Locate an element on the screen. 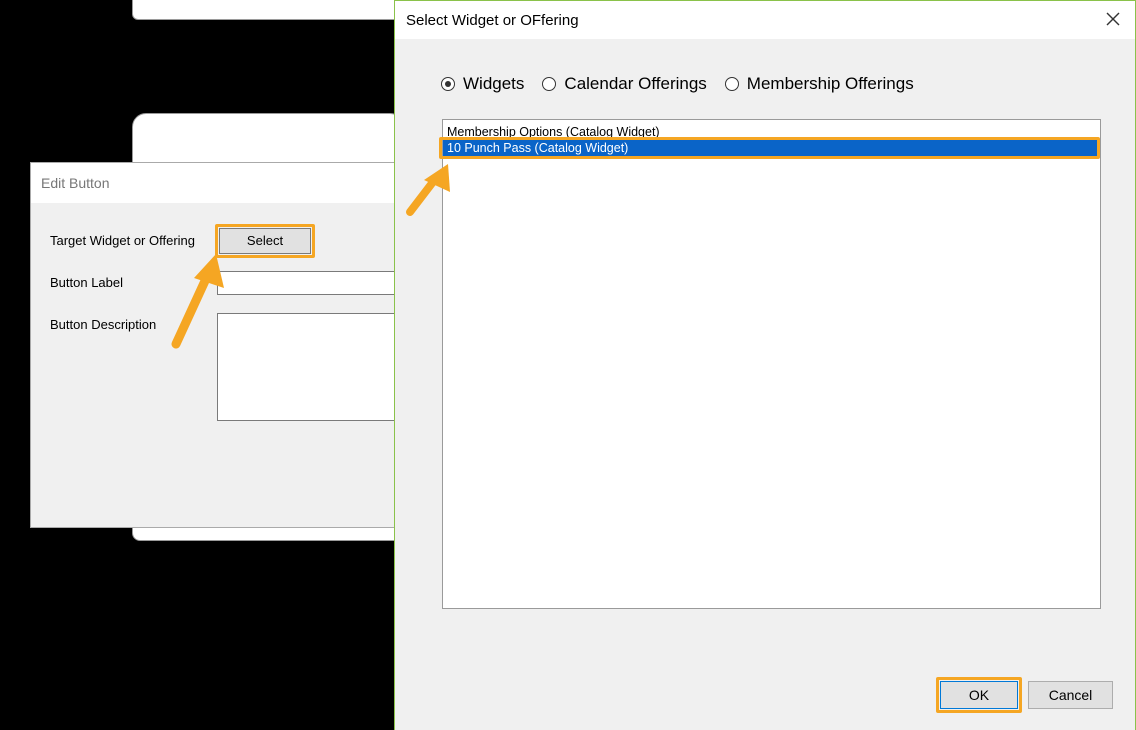  radio-widgets: Widgets is located at coordinates (482, 84).